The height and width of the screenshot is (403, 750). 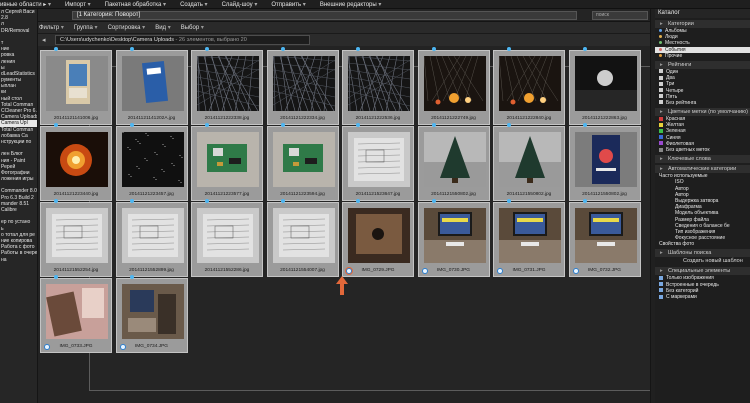 What do you see at coordinates (702, 24) in the screenshot?
I see `catalog-section-header: Категории` at bounding box center [702, 24].